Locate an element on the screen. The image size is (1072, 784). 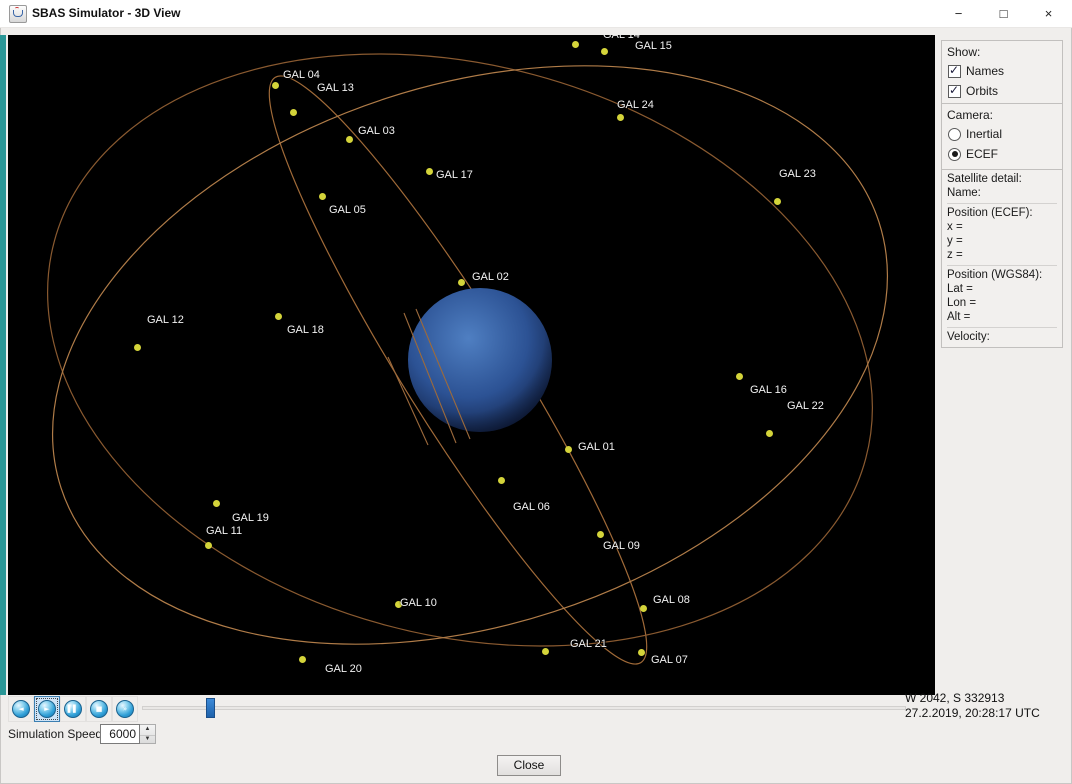
close-window-button: × is located at coordinates (1048, 13).